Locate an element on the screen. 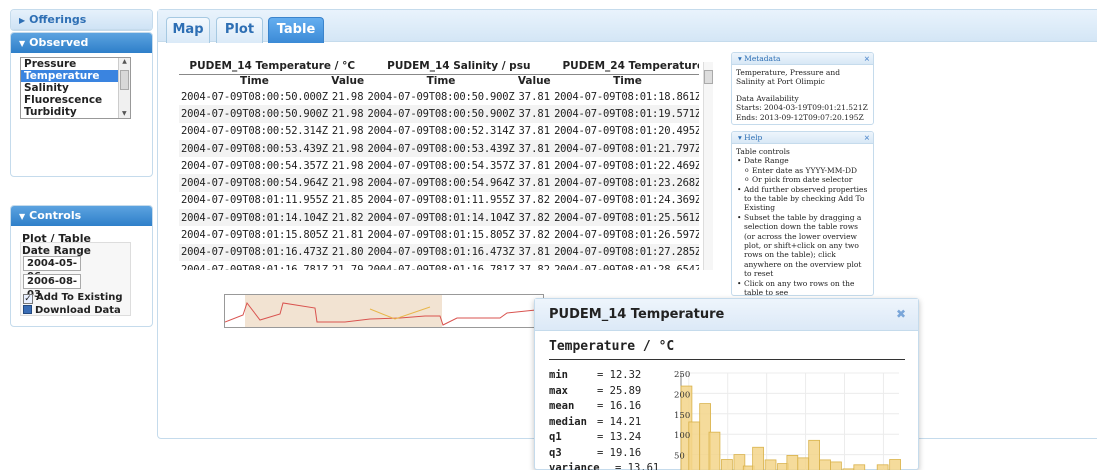  tab-map: Map is located at coordinates (188, 30).